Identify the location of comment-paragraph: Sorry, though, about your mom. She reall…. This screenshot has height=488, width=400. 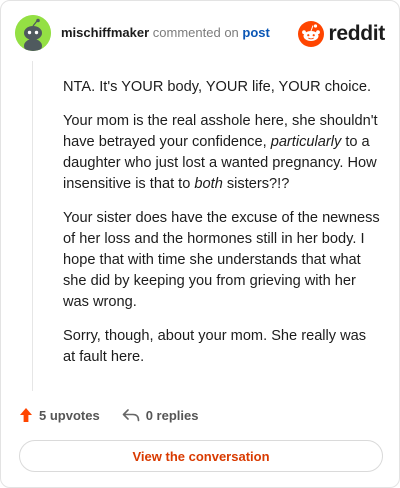
(222, 347).